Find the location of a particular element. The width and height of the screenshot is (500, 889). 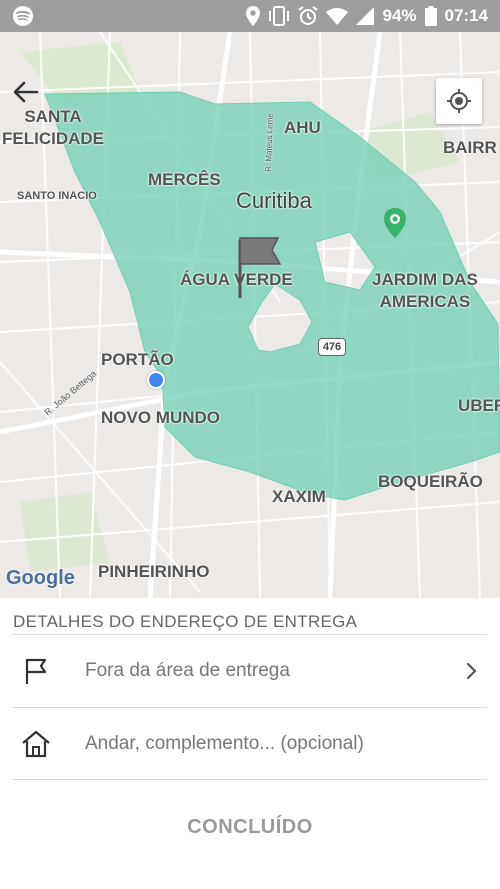

complement-field: Andar, complemento... (opcional) is located at coordinates (250, 744).